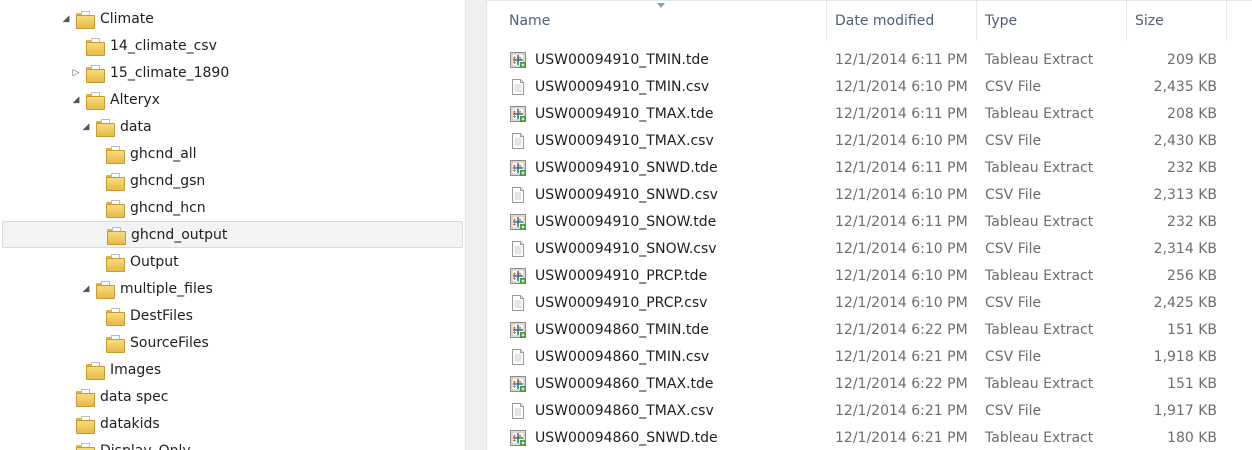 The height and width of the screenshot is (450, 1252). Describe the element at coordinates (476, 225) in the screenshot. I see `pane-splitter` at that location.